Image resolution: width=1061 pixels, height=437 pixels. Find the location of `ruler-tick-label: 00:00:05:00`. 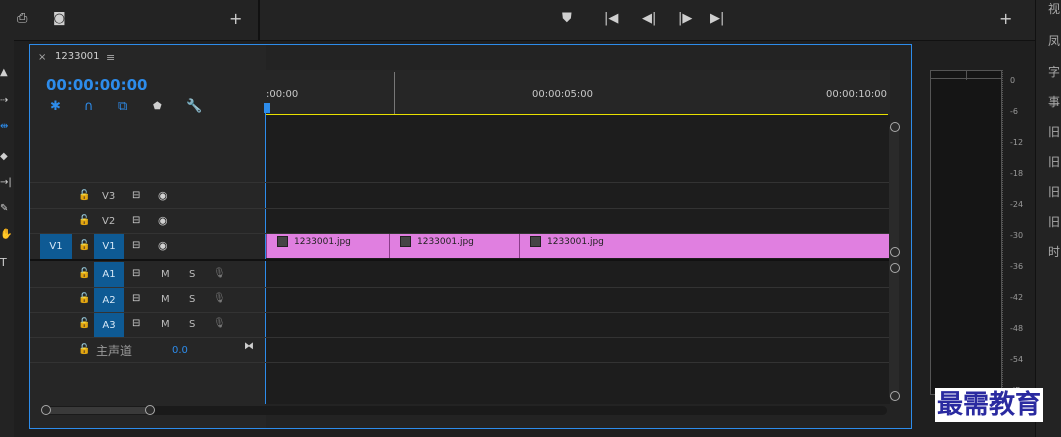

ruler-tick-label: 00:00:05:00 is located at coordinates (563, 94).